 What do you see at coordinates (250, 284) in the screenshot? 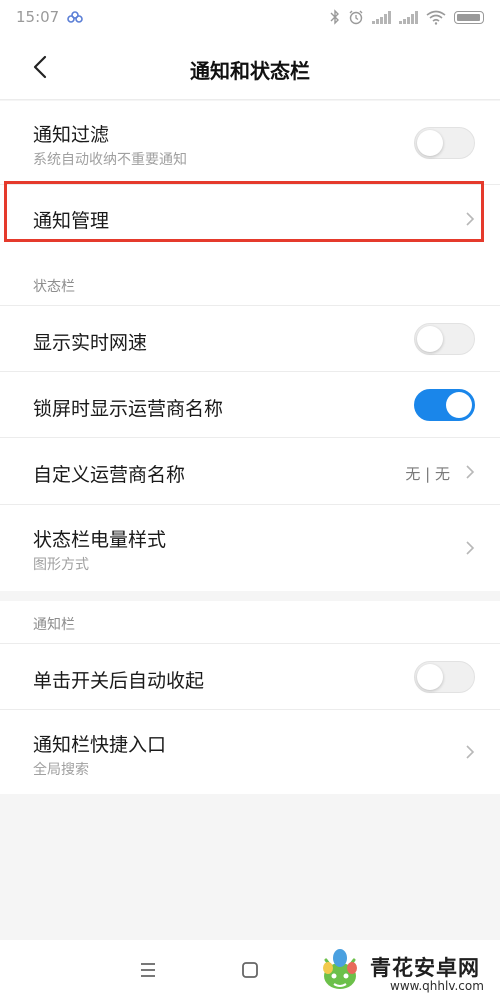
I see `status-bar-section-header-row: 状态栏` at bounding box center [250, 284].